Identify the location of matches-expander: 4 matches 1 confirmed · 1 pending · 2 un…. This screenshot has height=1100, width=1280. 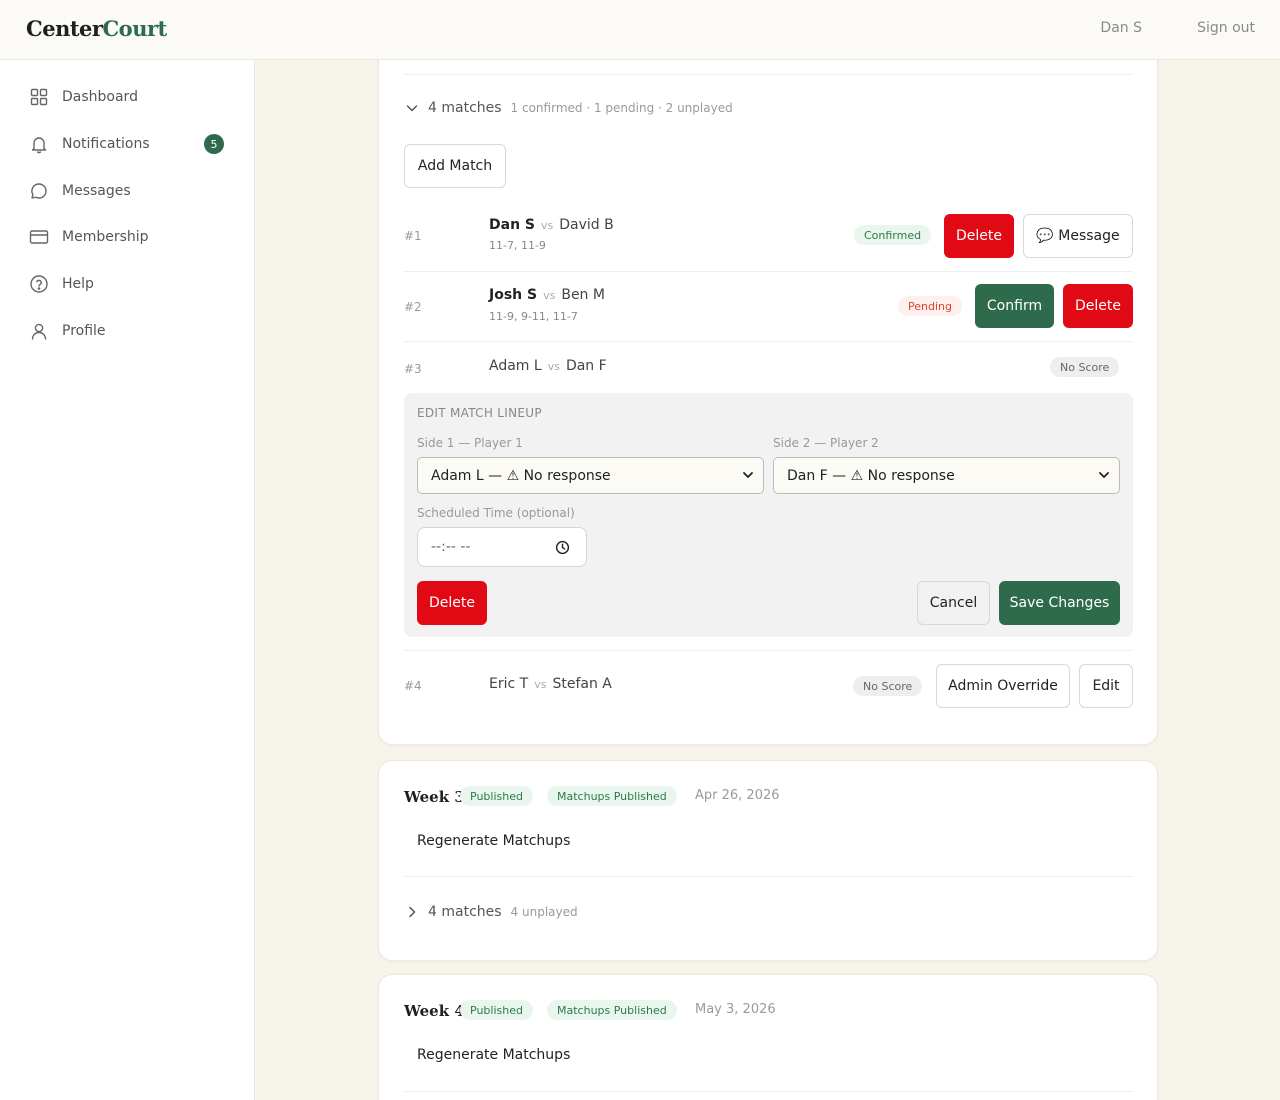
(568, 108).